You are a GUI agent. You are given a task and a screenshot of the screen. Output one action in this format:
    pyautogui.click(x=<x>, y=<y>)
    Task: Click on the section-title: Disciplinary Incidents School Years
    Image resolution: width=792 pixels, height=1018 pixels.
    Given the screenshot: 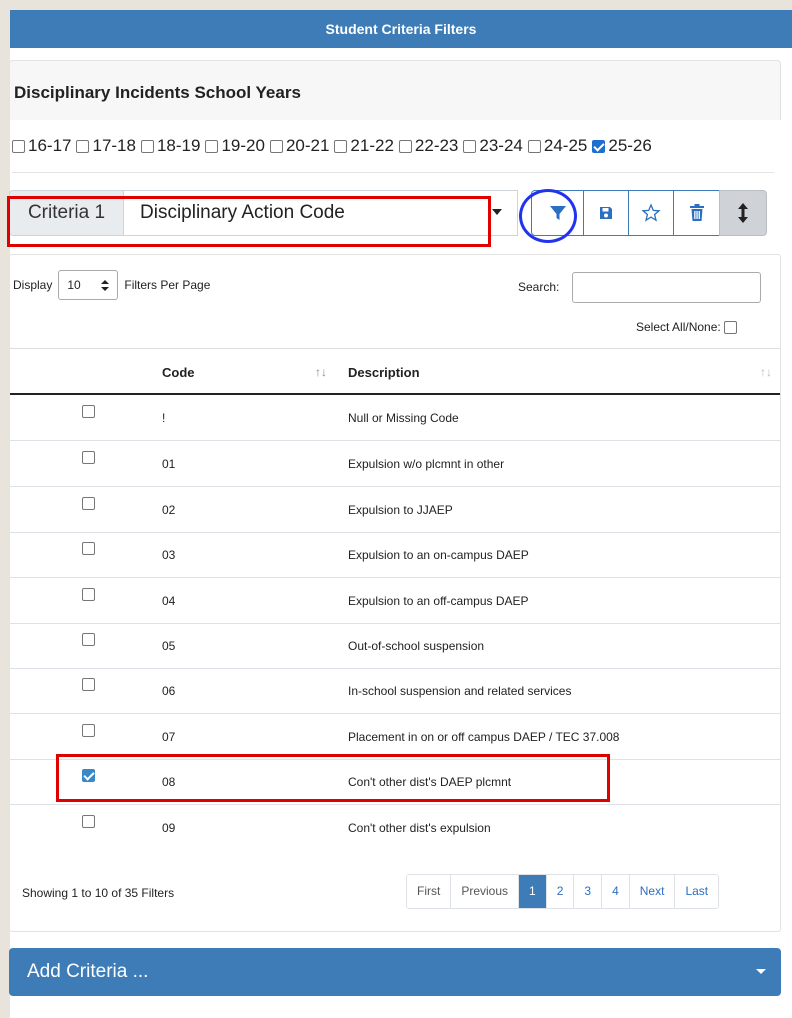 What is the action you would take?
    pyautogui.click(x=157, y=92)
    